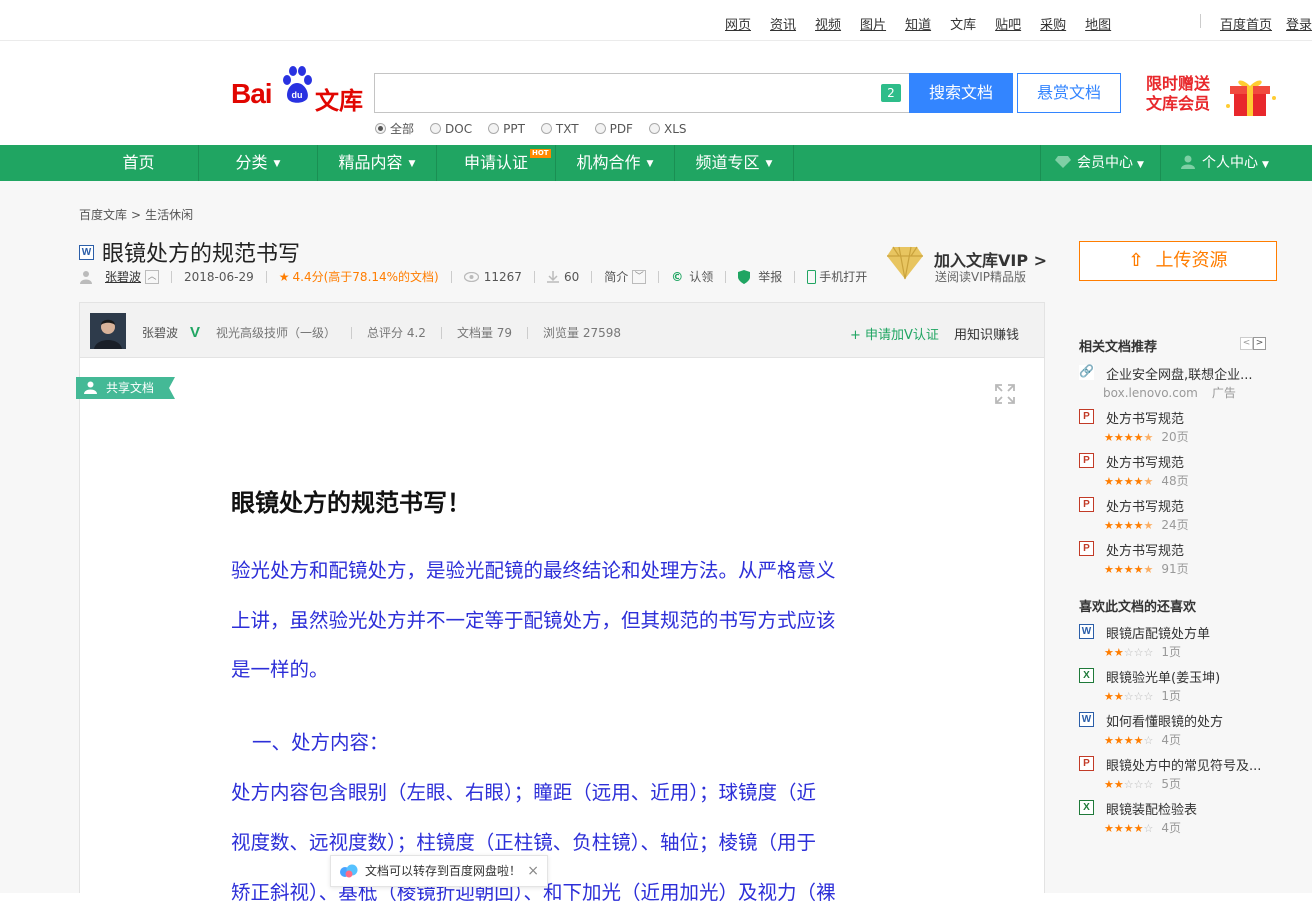 The image size is (1312, 918). I want to click on chevron-left-icon: <, so click(1246, 343).